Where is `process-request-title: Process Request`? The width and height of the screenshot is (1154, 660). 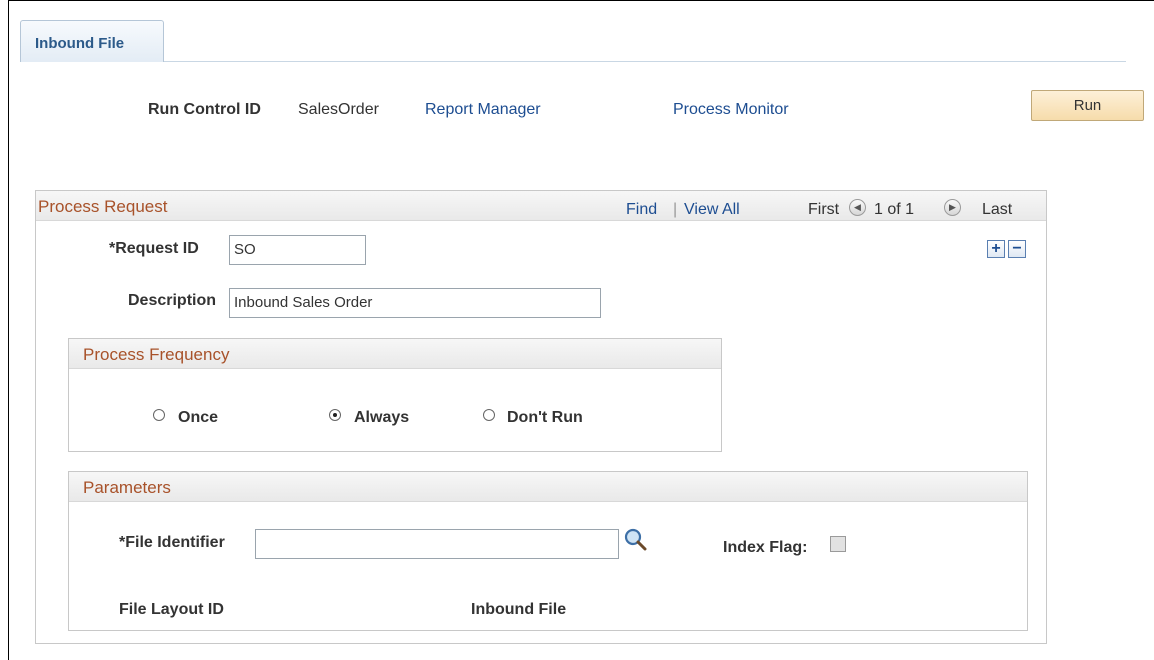
process-request-title: Process Request is located at coordinates (103, 206).